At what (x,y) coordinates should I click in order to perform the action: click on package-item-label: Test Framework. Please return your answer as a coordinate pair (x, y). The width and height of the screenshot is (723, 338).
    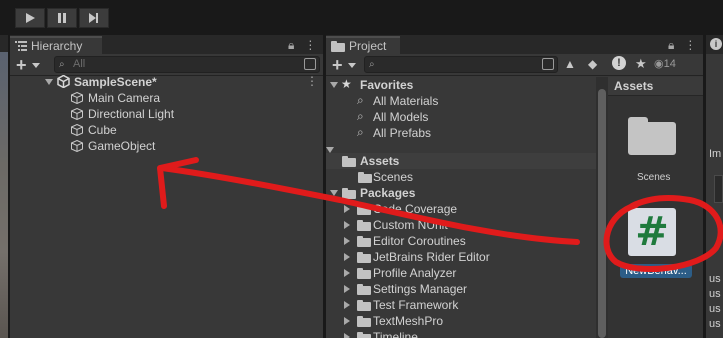
    Looking at the image, I should click on (416, 305).